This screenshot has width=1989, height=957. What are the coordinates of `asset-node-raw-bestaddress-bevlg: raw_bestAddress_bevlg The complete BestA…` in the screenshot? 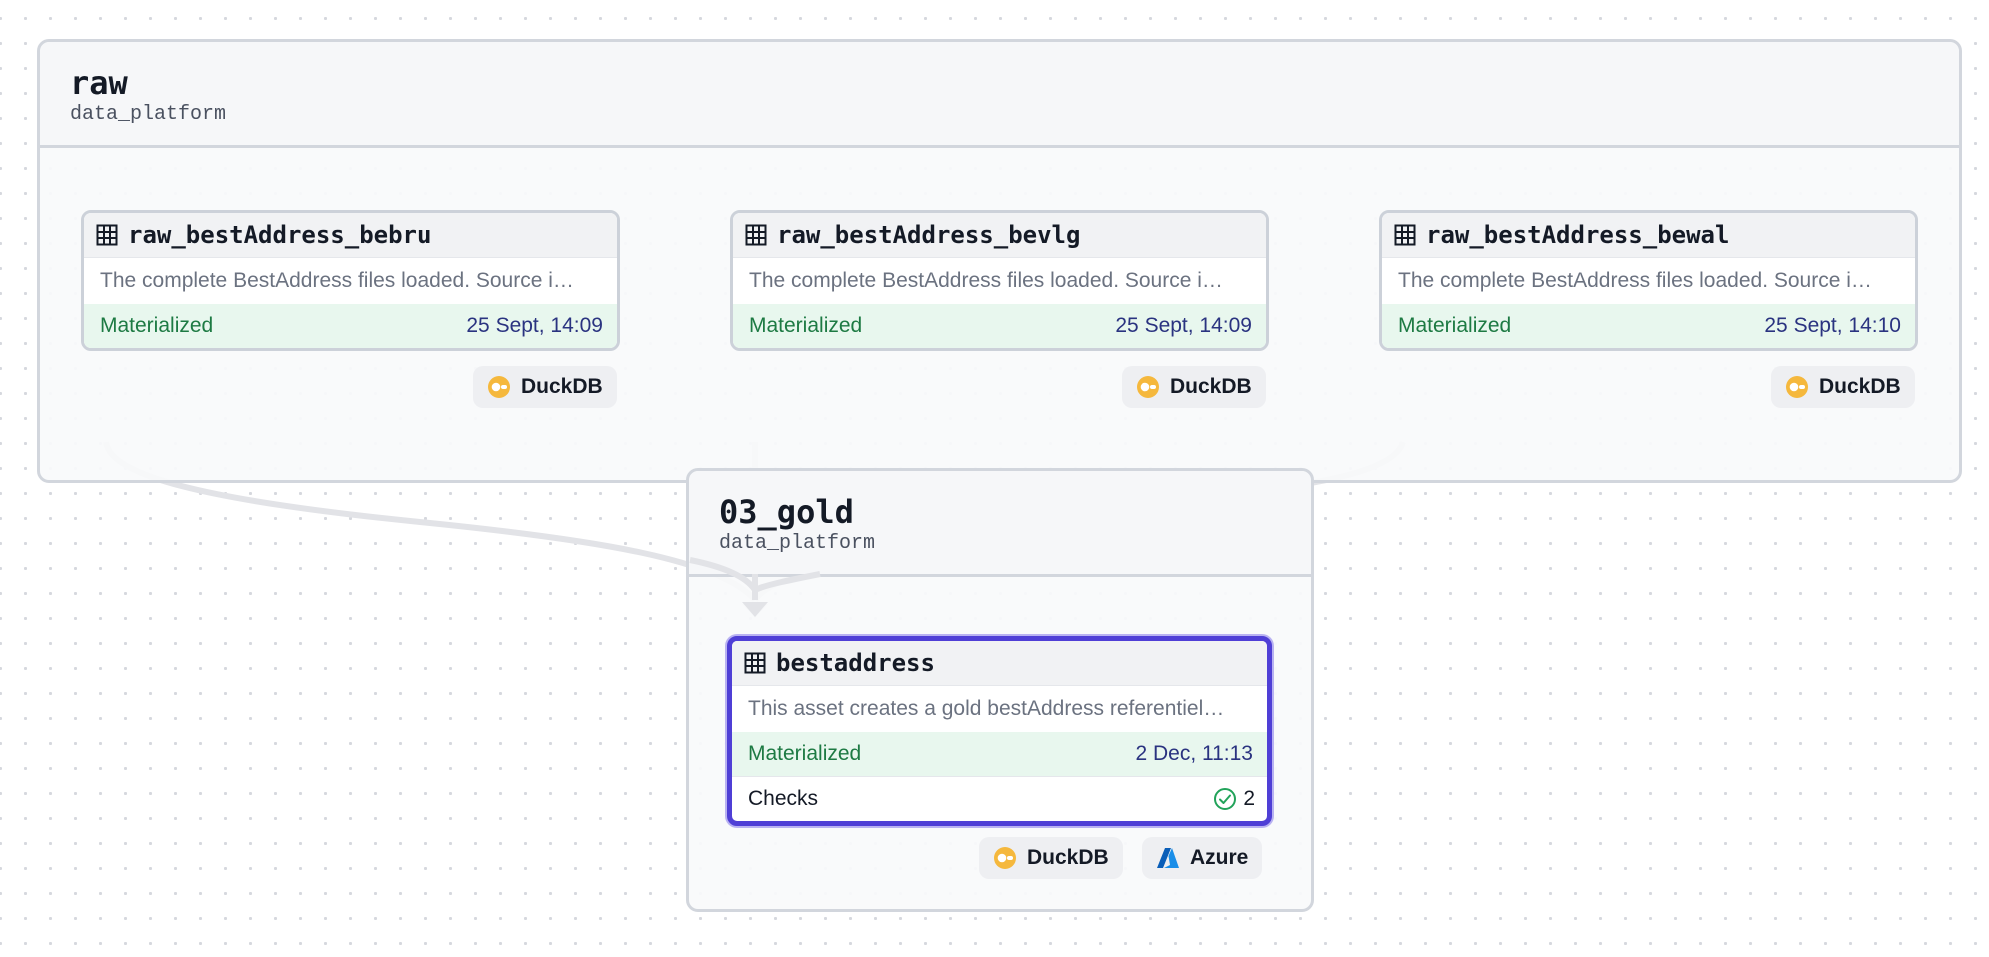 It's located at (999, 280).